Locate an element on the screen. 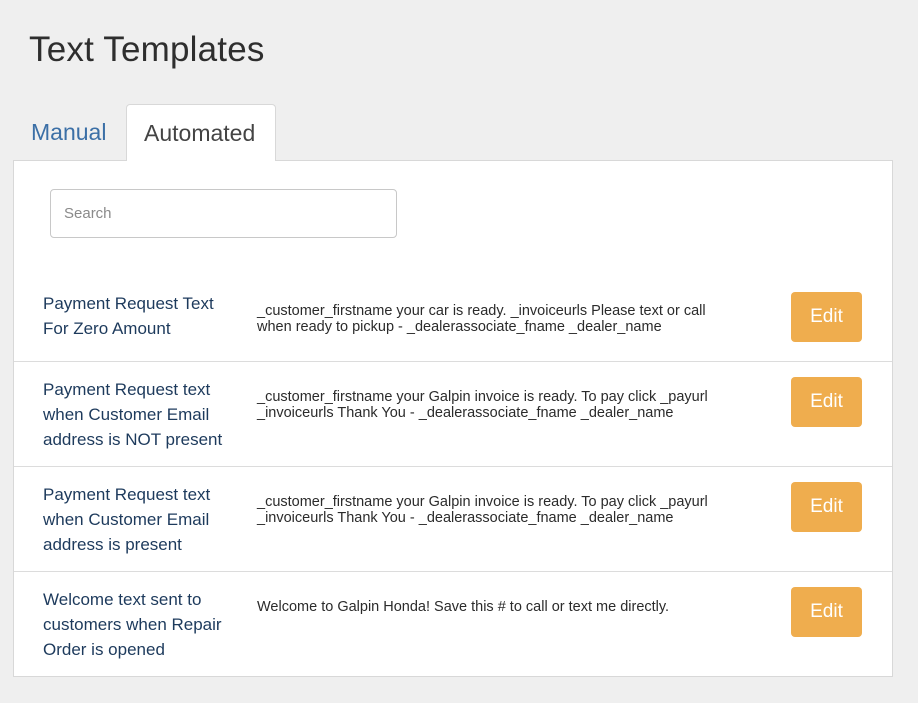 The height and width of the screenshot is (703, 918). template-title: Payment Request Text For Zero Amount is located at coordinates (128, 316).